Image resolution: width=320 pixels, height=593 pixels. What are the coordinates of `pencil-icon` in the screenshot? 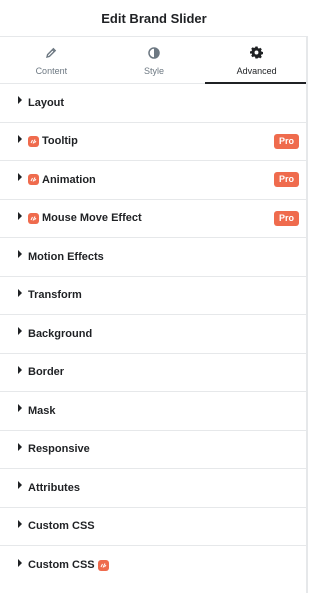 It's located at (51, 53).